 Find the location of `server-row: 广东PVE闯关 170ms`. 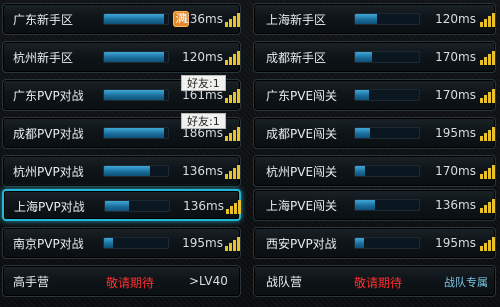

server-row: 广东PVE闯关 170ms is located at coordinates (374, 95).